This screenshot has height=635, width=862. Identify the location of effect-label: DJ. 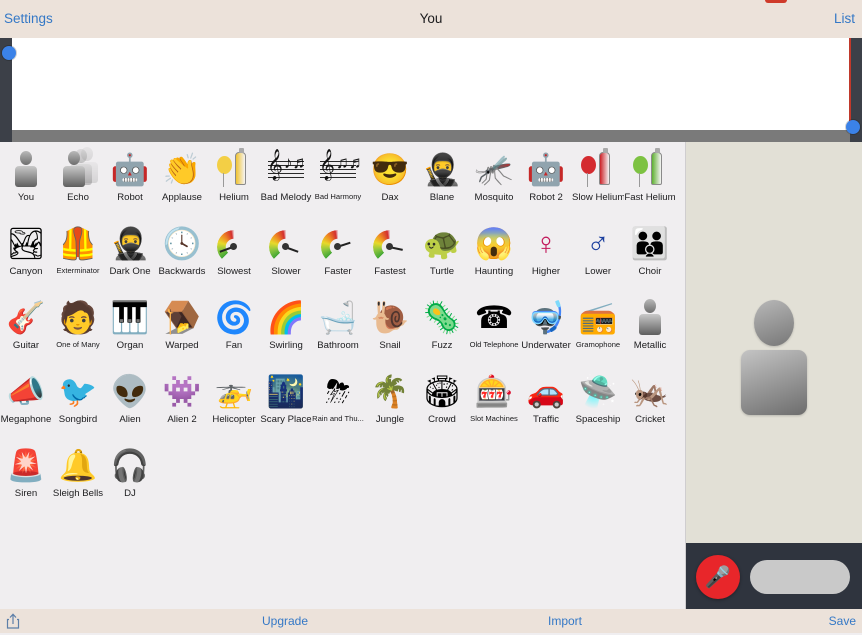
(130, 493).